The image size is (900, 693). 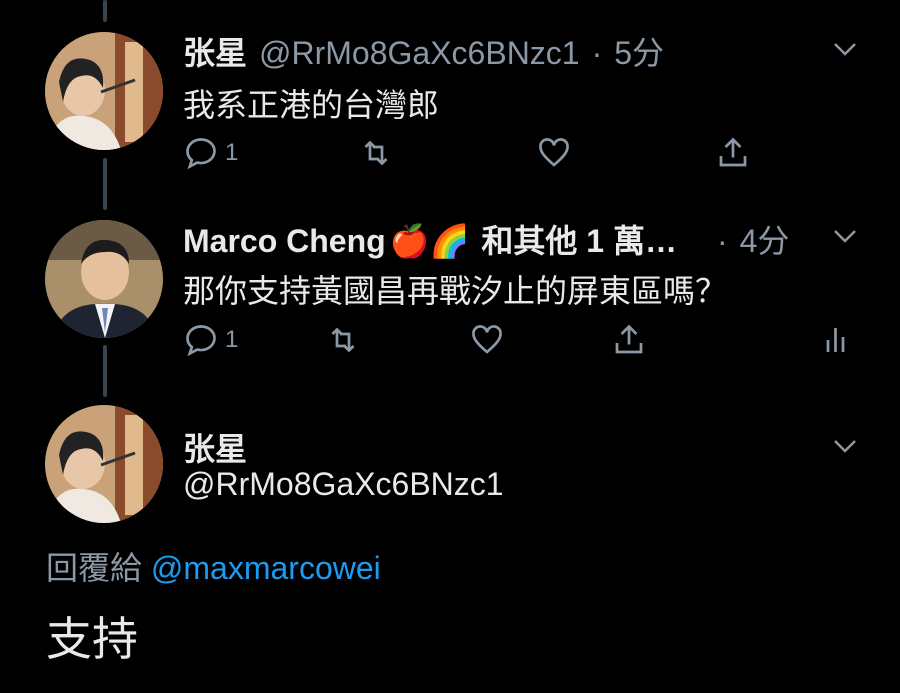 I want to click on tweet-header: 张星 @RrMo8GaXc6BNzc1 · 5分, so click(x=423, y=51).